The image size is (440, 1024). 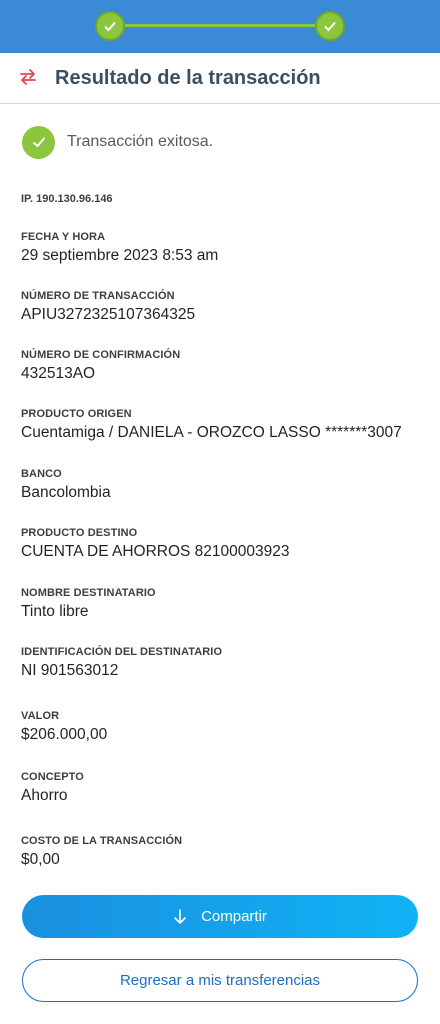 I want to click on detail-label: NÚMERO DE CONFIRMACIÓN, so click(x=101, y=355).